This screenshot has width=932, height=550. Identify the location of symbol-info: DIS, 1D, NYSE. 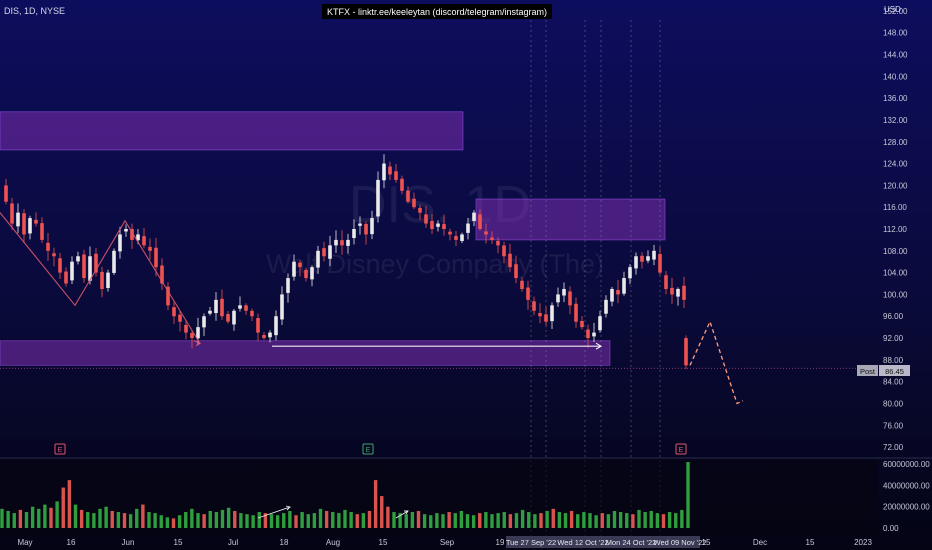
(34, 11).